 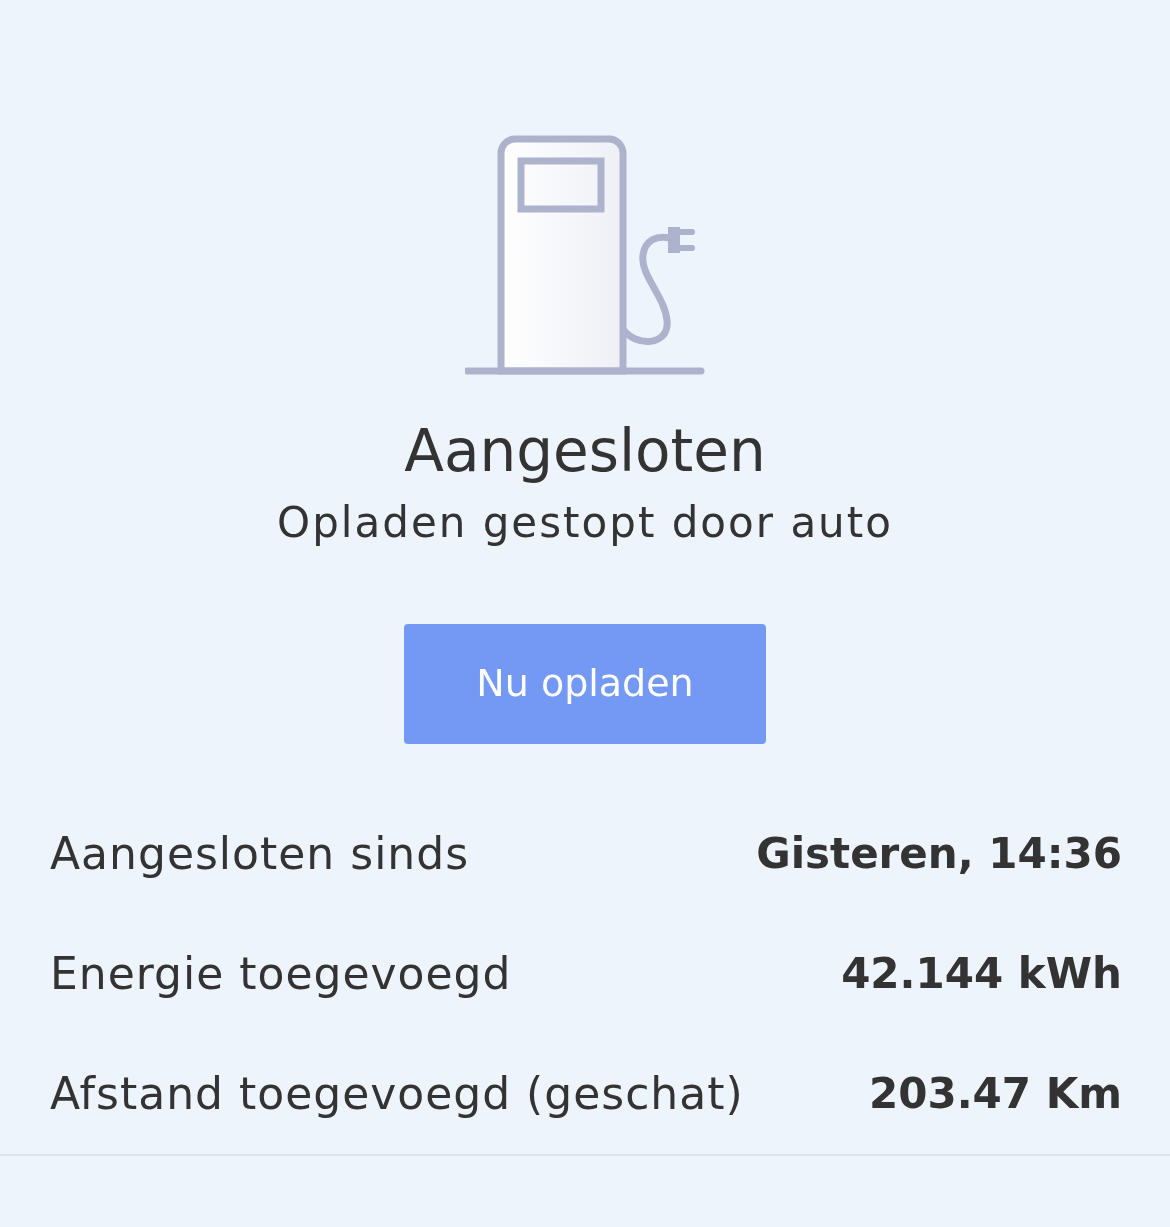 I want to click on detail-value: Gisteren, 14:36, so click(x=939, y=854).